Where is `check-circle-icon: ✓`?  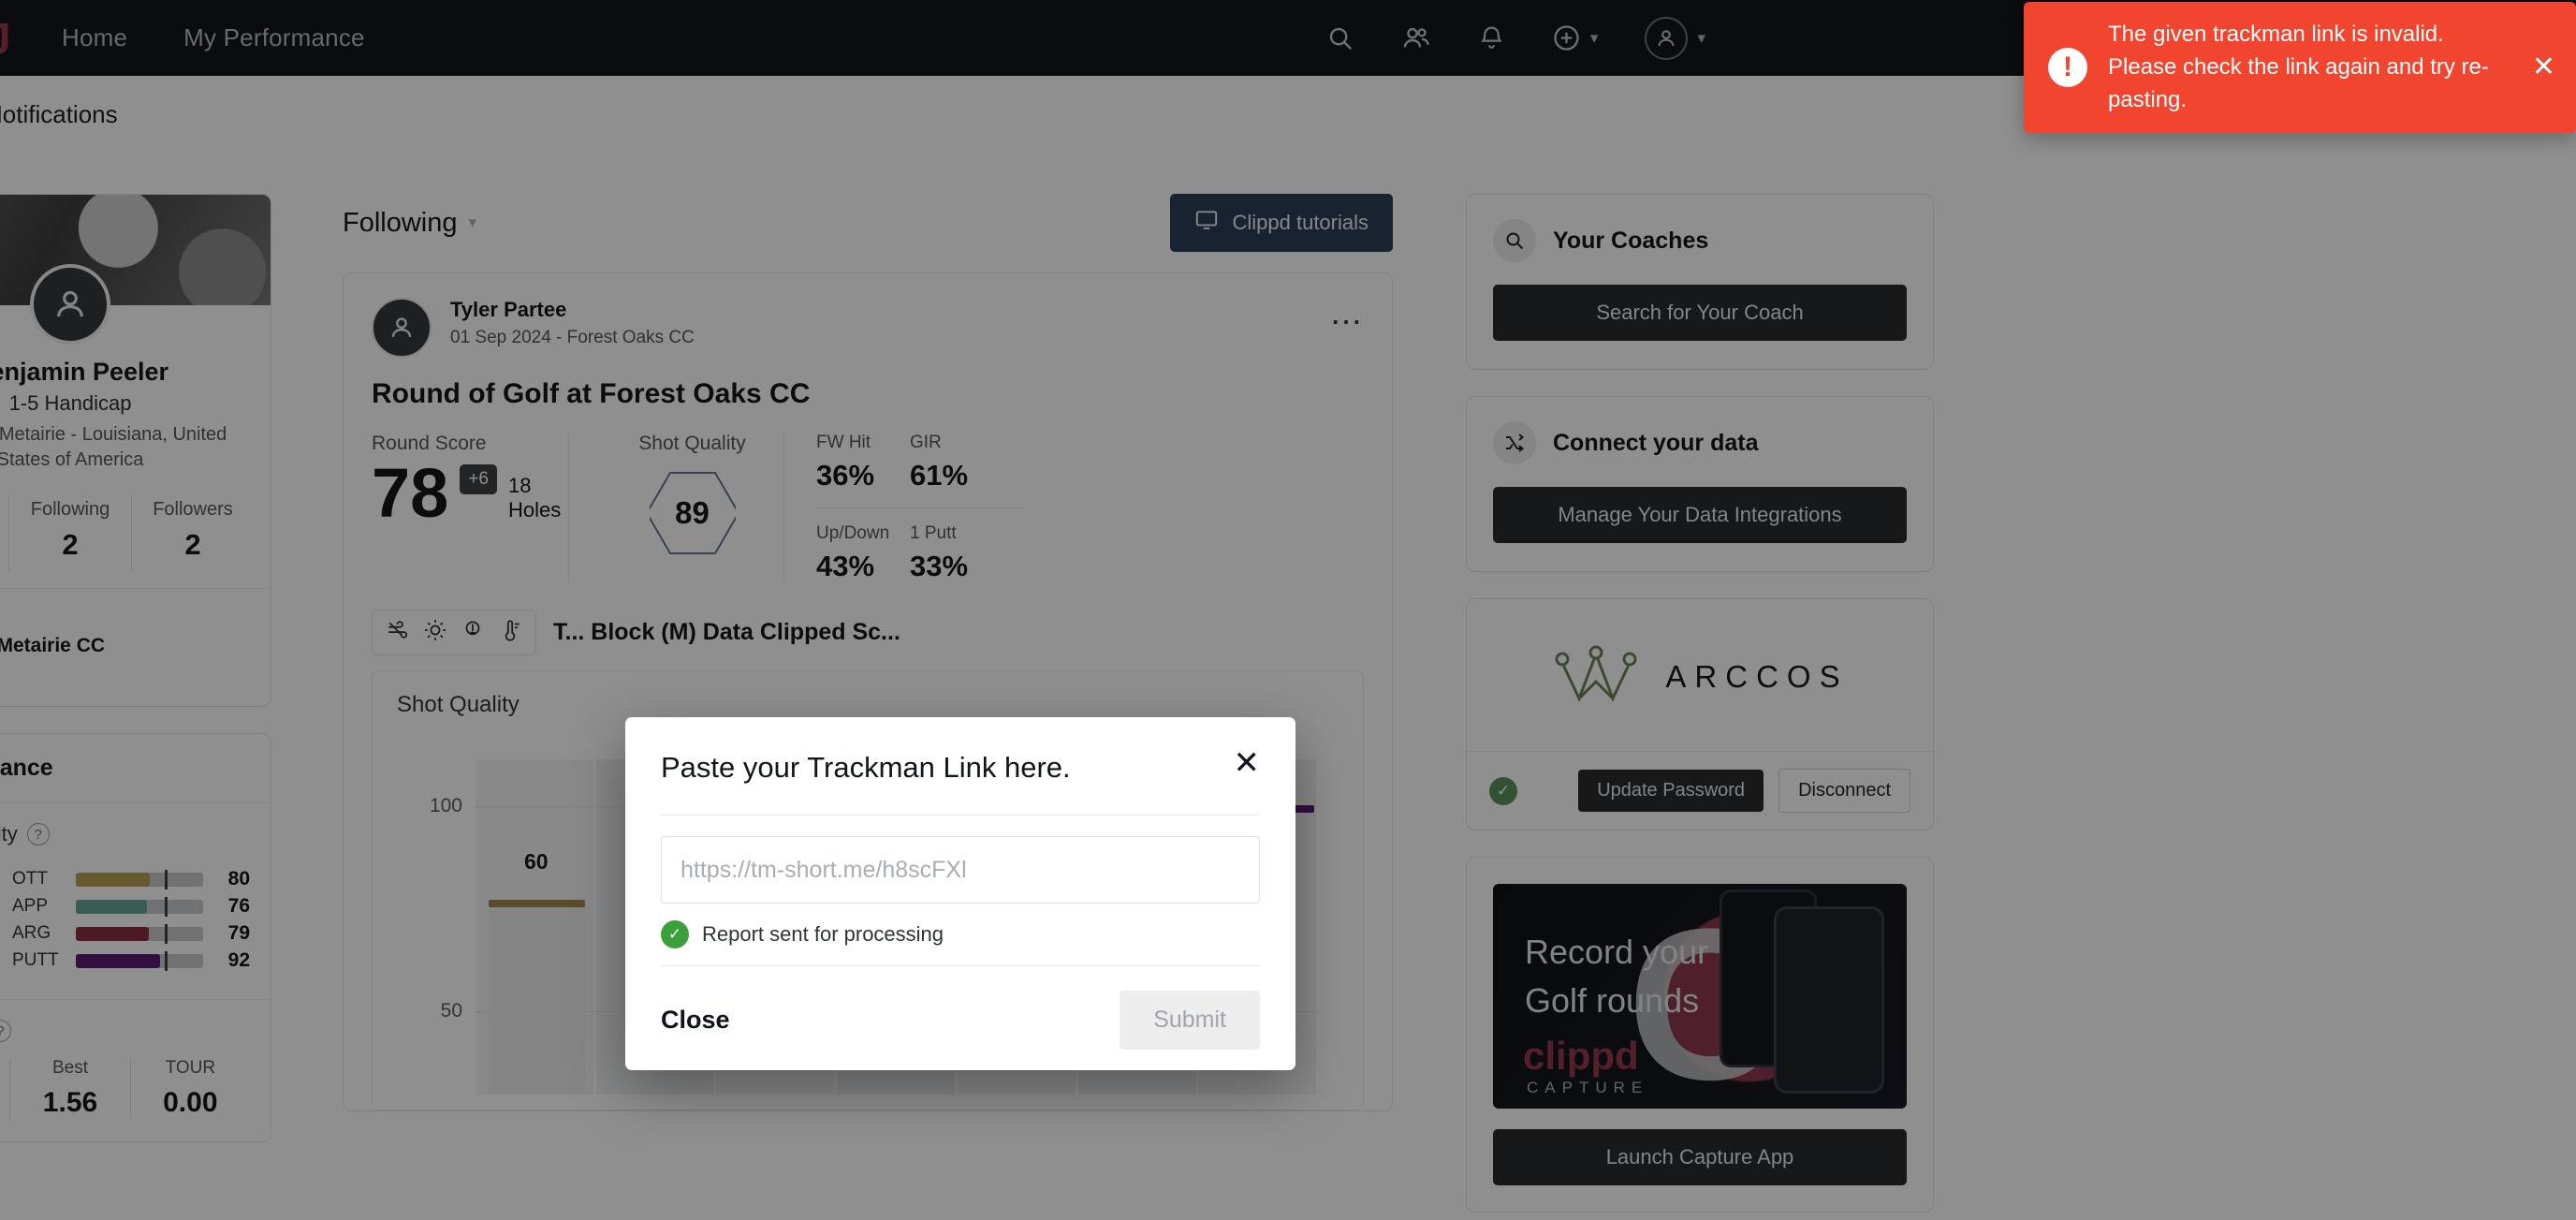 check-circle-icon: ✓ is located at coordinates (675, 934).